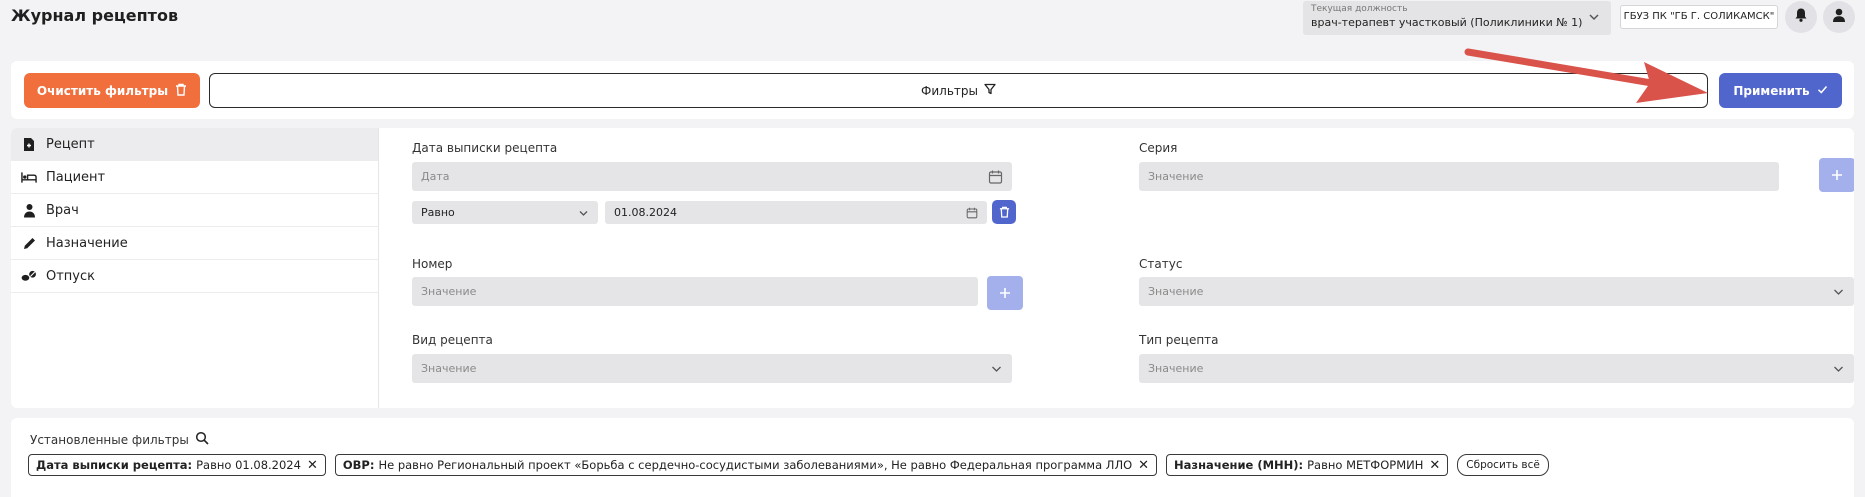  I want to click on chip-name: Назначение (МНН):, so click(1239, 465).